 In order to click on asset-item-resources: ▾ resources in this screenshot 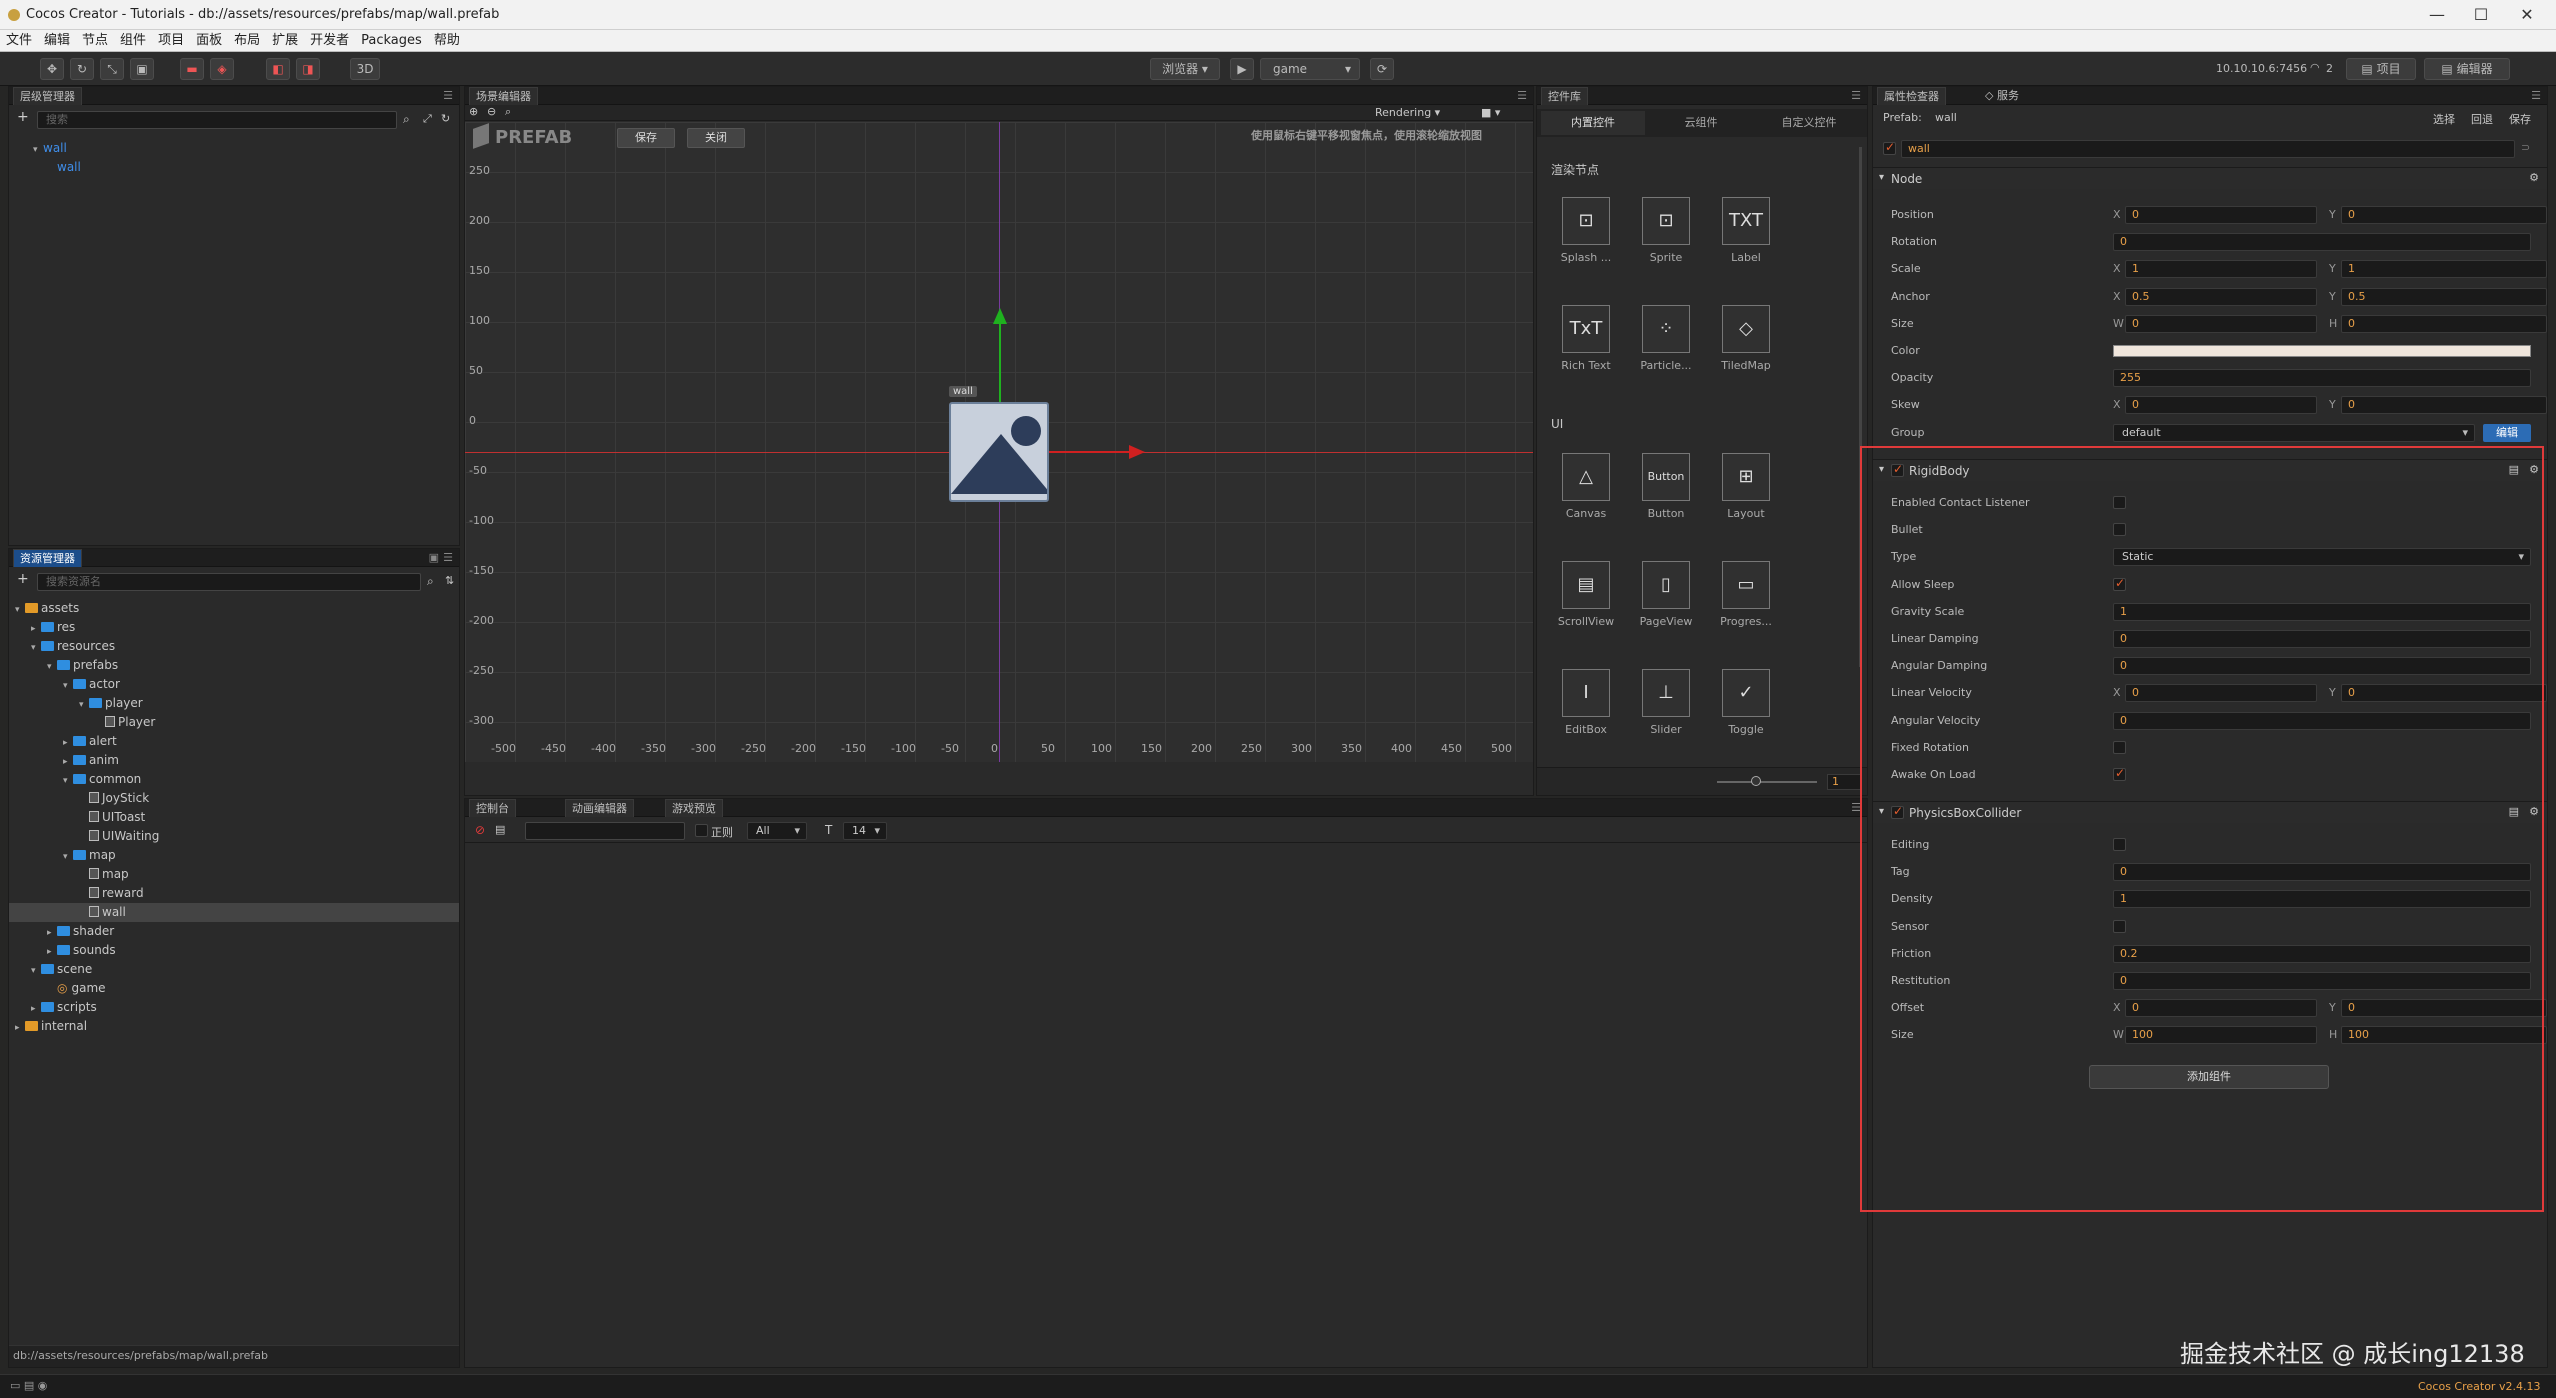, I will do `click(234, 646)`.